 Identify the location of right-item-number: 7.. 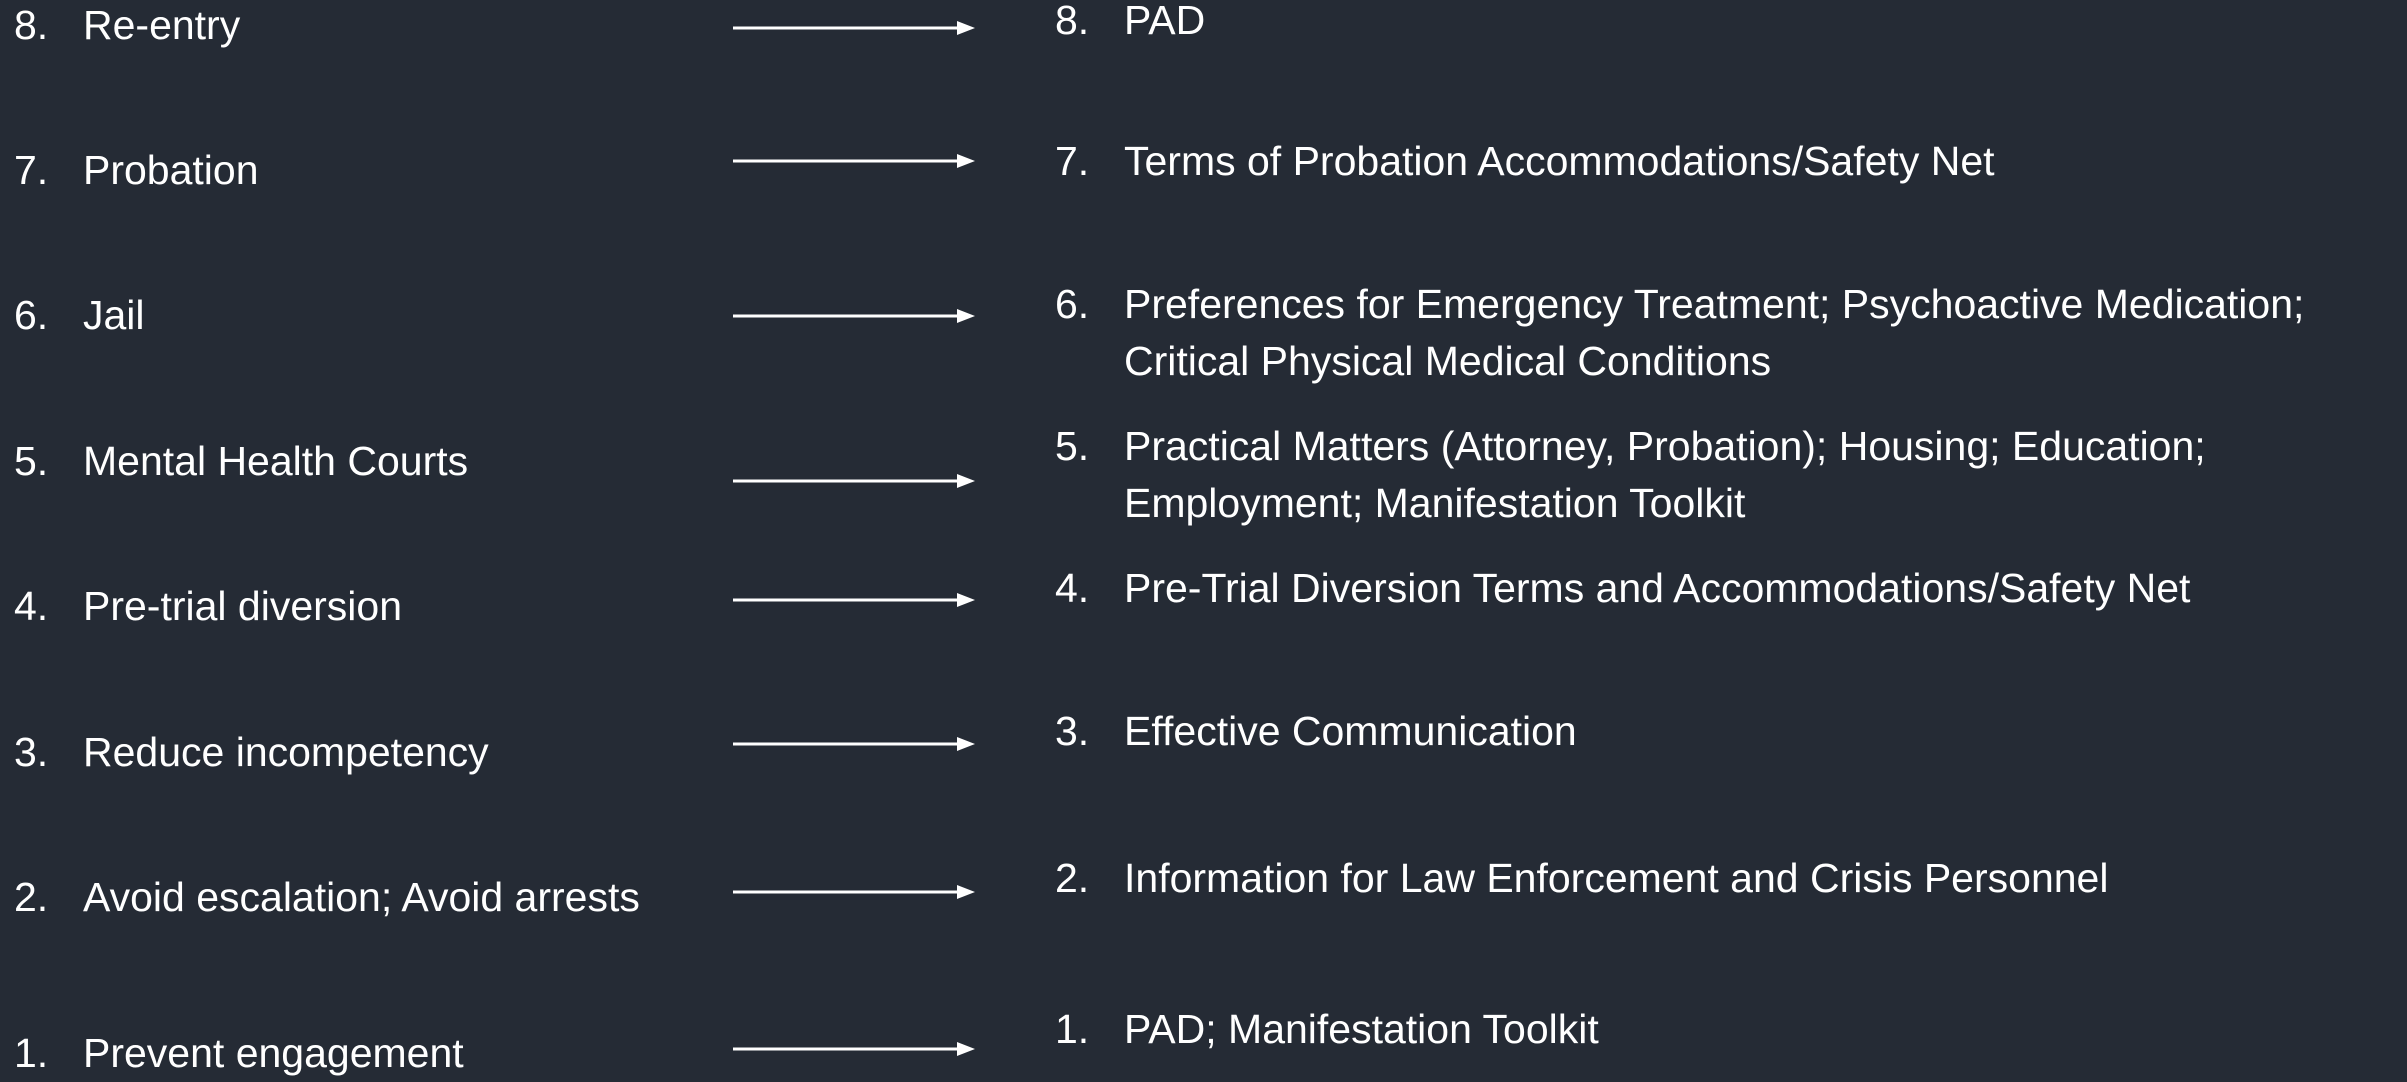
(1072, 161).